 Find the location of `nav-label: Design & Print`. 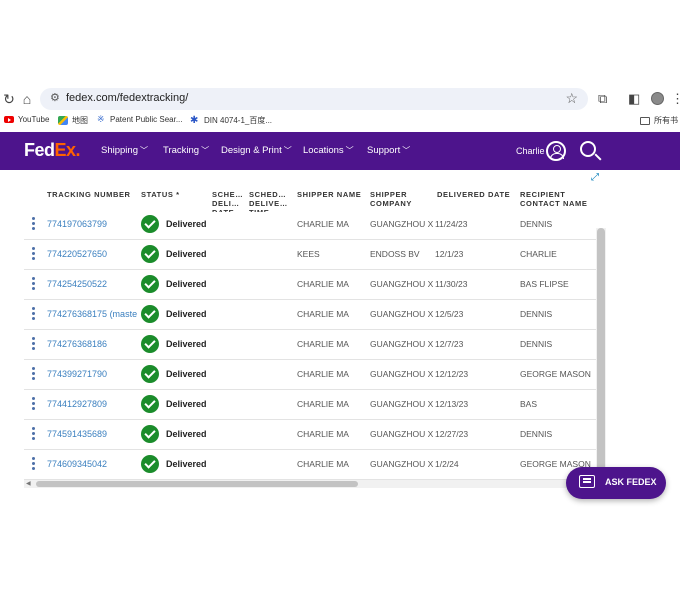

nav-label: Design & Print is located at coordinates (251, 150).